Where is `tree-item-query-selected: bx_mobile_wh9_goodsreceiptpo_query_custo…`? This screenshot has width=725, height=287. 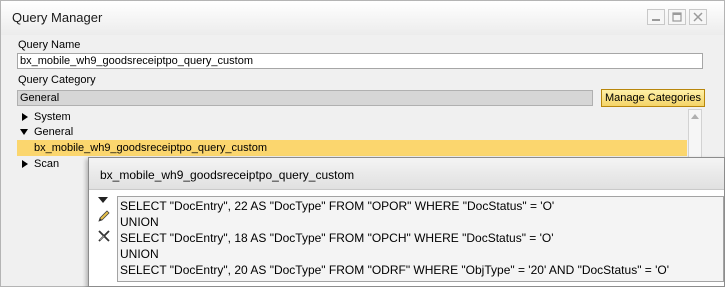 tree-item-query-selected: bx_mobile_wh9_goodsreceiptpo_query_custo… is located at coordinates (352, 148).